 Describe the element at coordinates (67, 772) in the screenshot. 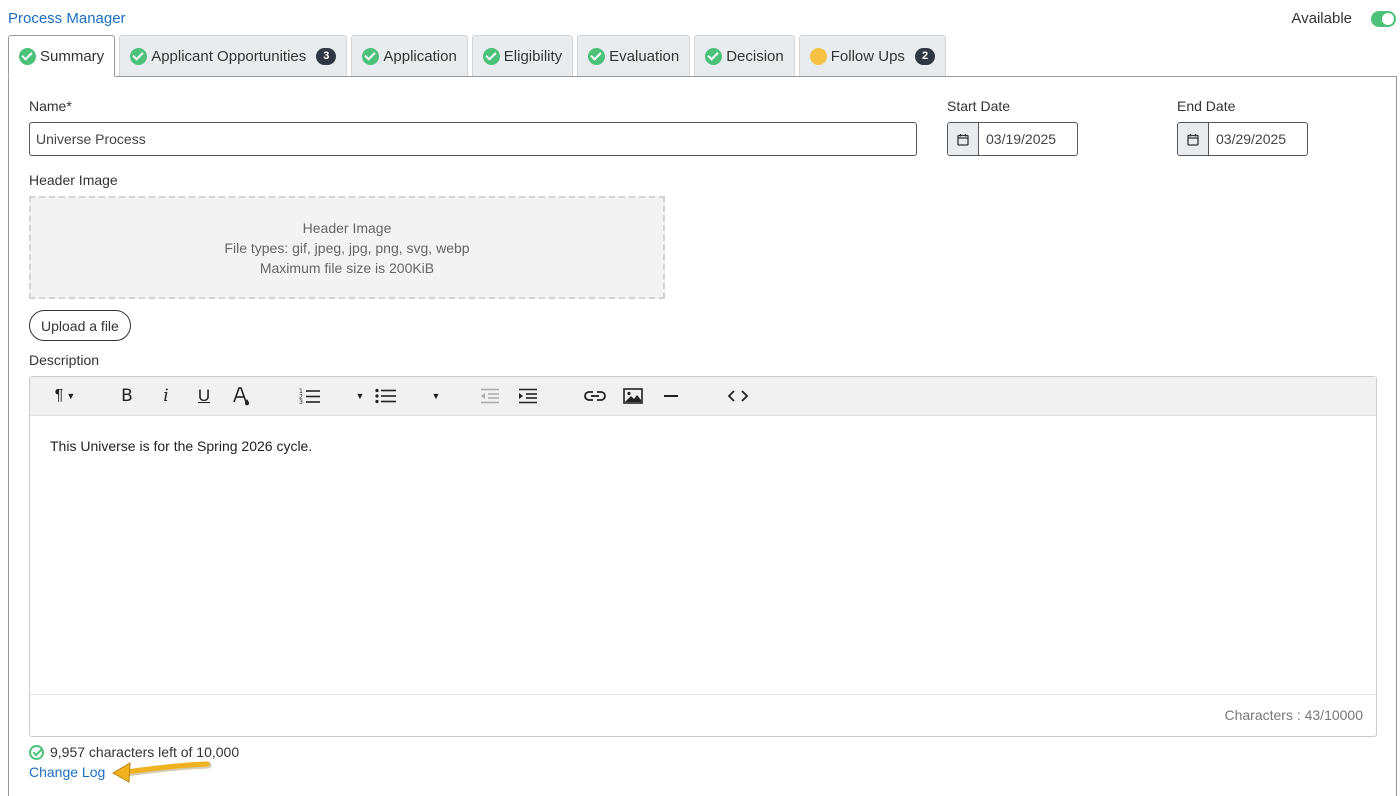

I see `change-log-link: Change Log` at that location.